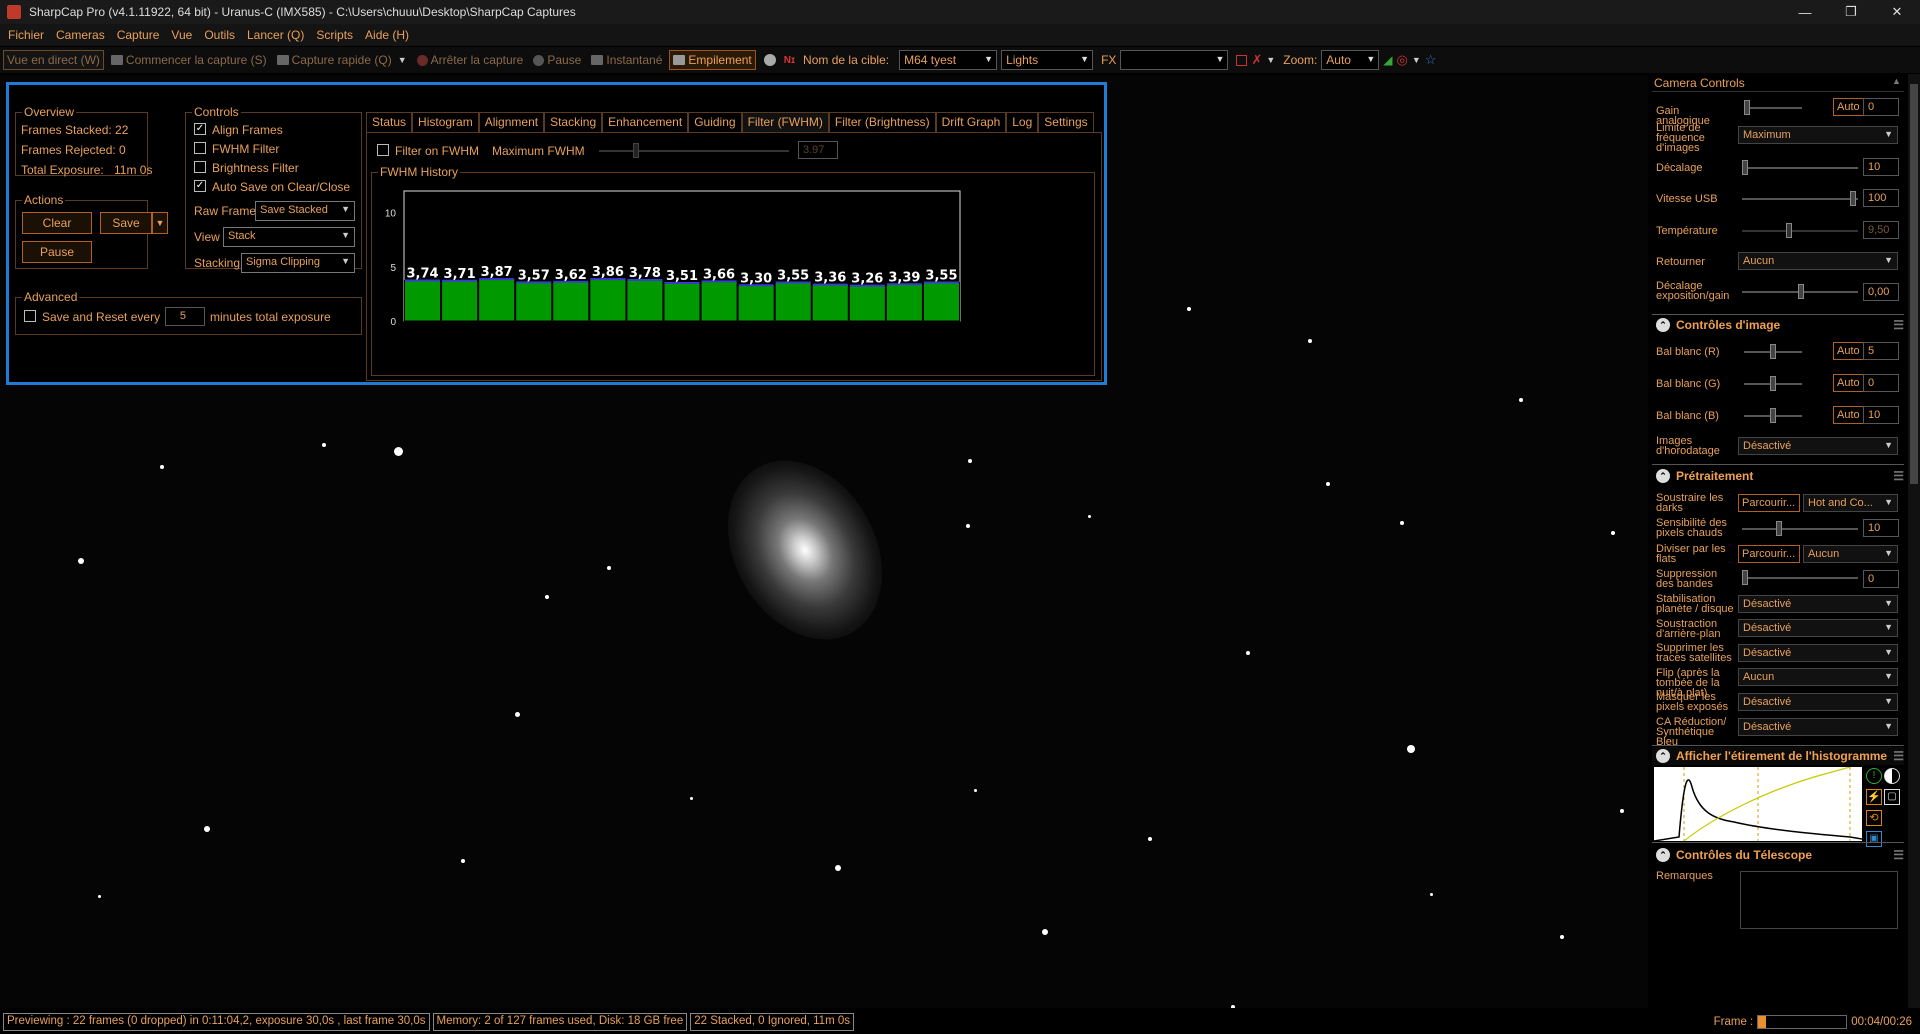  What do you see at coordinates (948, 60) in the screenshot?
I see `target-name-combo: M64 tyest ▼` at bounding box center [948, 60].